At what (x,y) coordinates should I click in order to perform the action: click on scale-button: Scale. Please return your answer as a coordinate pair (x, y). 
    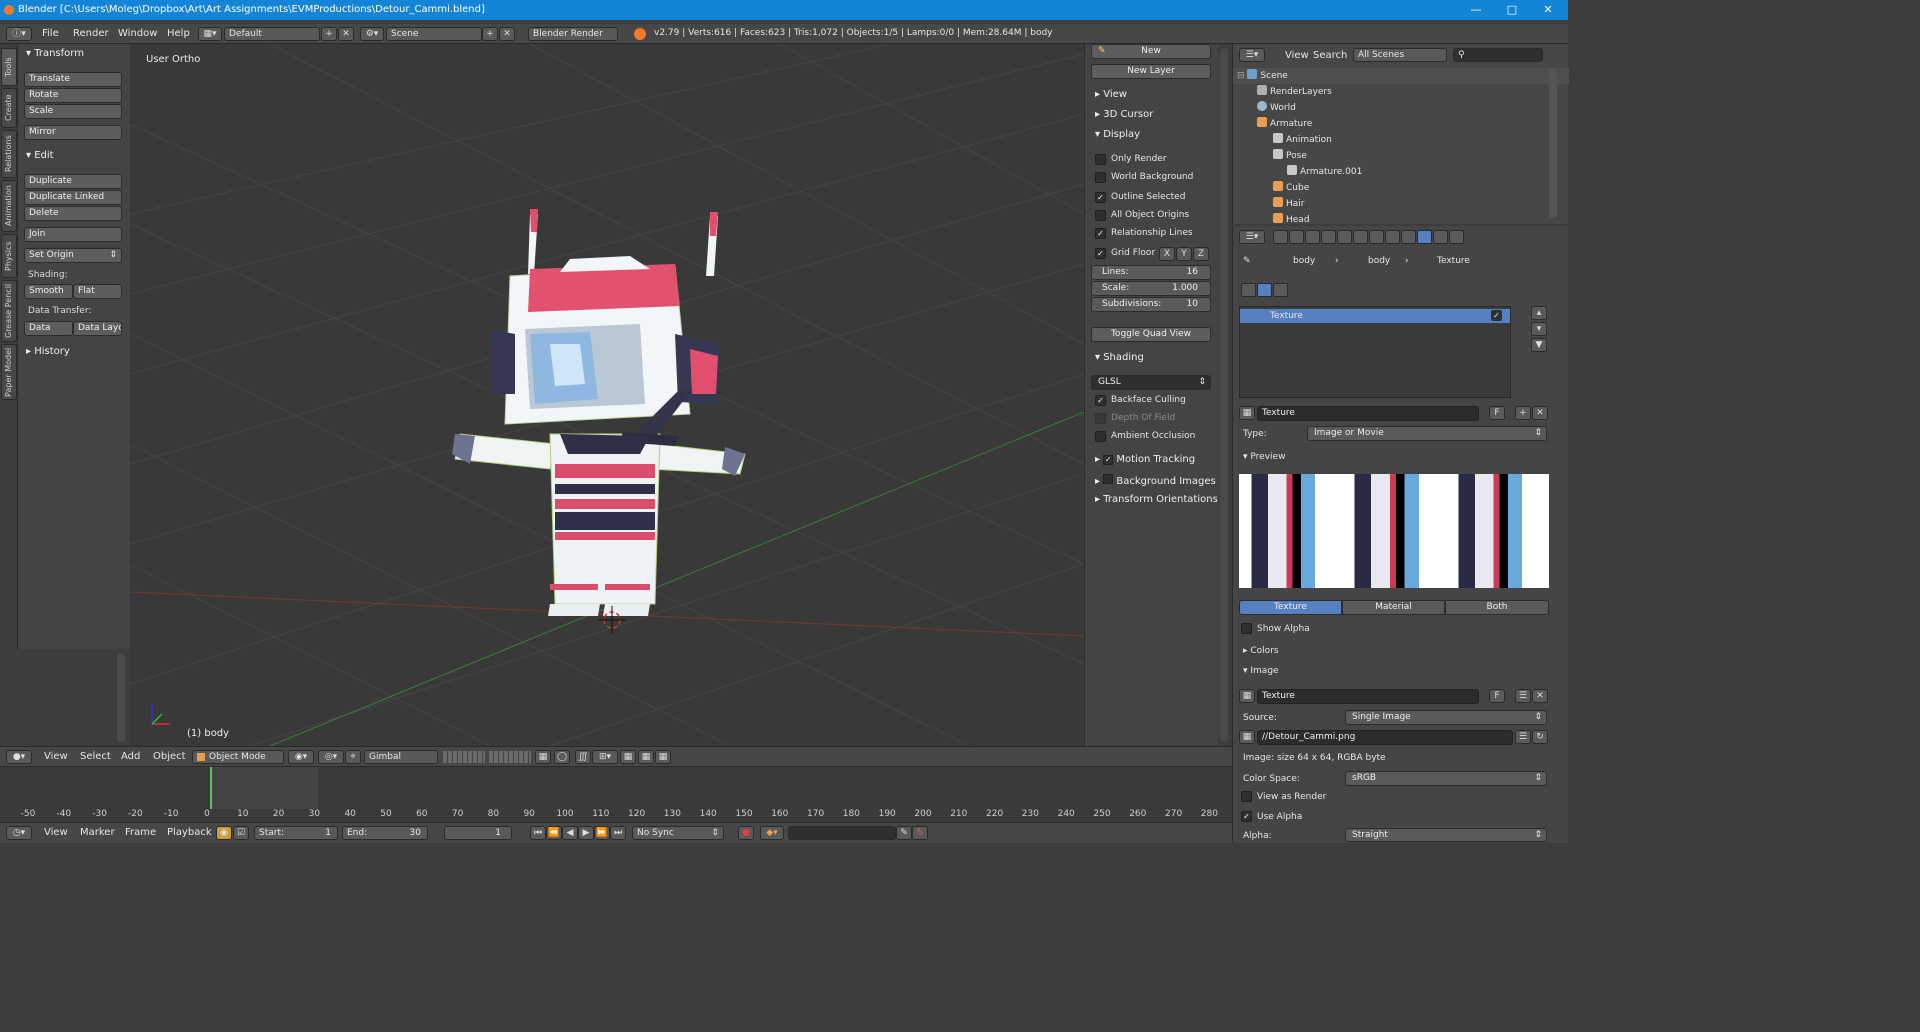
    Looking at the image, I should click on (73, 111).